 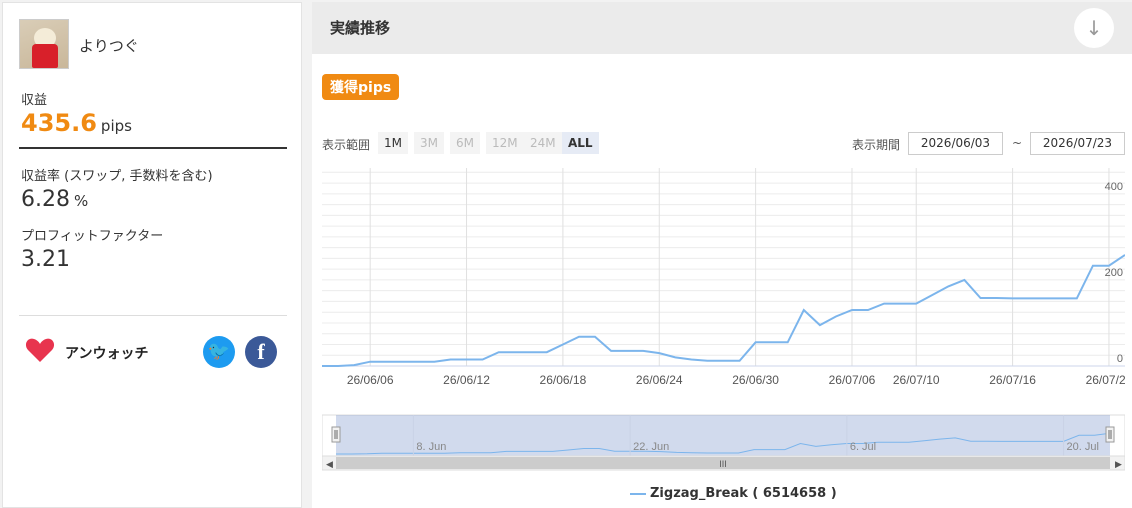 I want to click on rate-unit: %, so click(x=81, y=201).